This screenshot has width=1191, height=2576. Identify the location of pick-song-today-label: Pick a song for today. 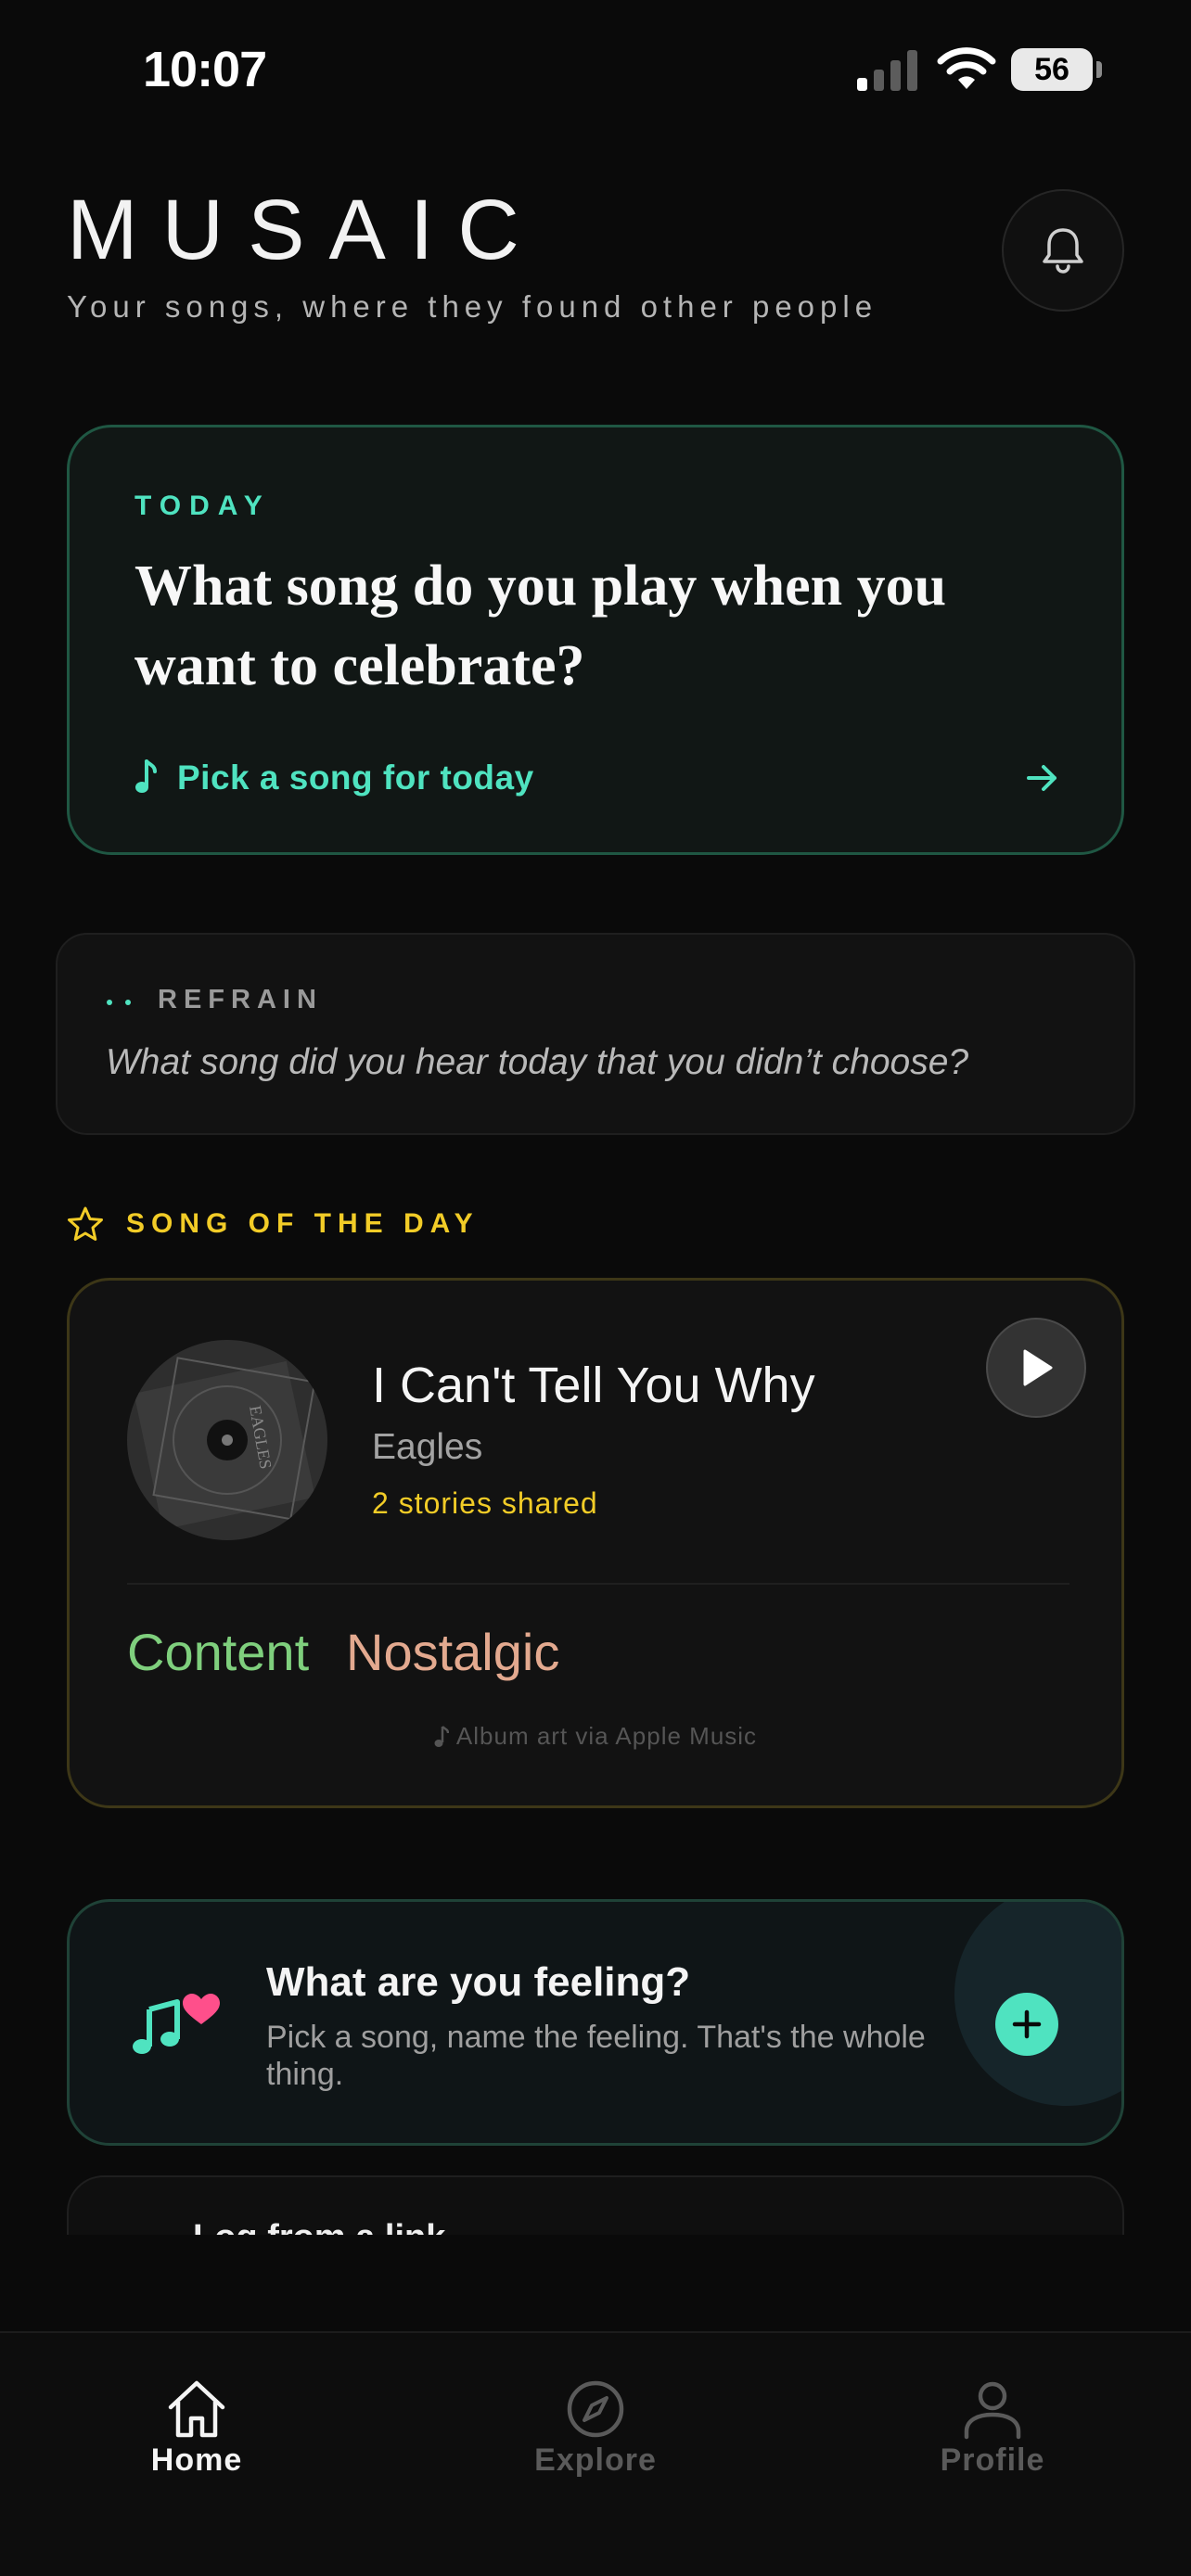
(355, 778).